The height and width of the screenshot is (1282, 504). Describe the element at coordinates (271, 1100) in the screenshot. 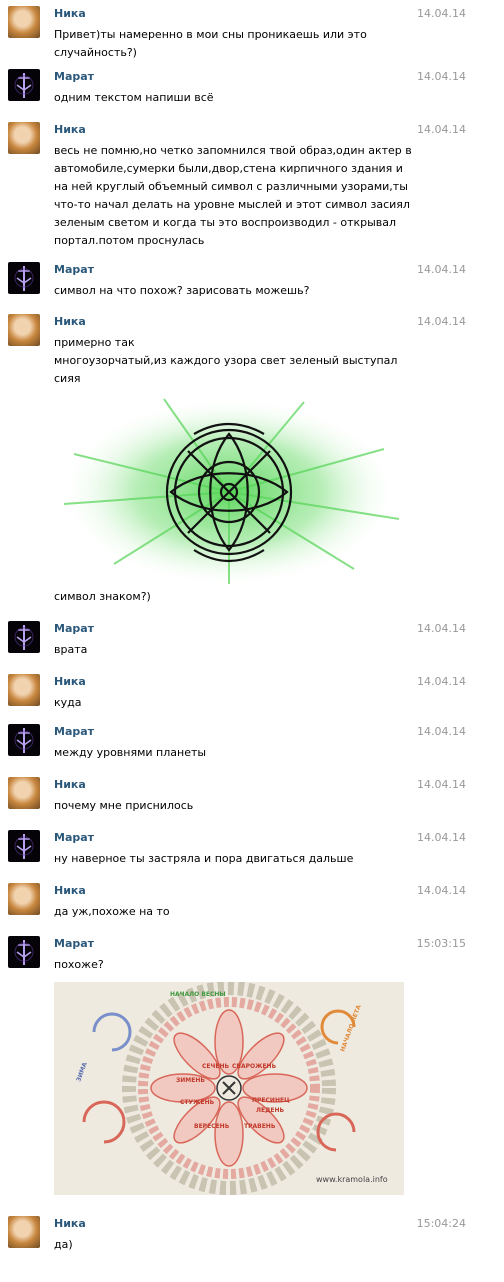

I see `ring-label: ПРЕСИНЕЦ` at that location.